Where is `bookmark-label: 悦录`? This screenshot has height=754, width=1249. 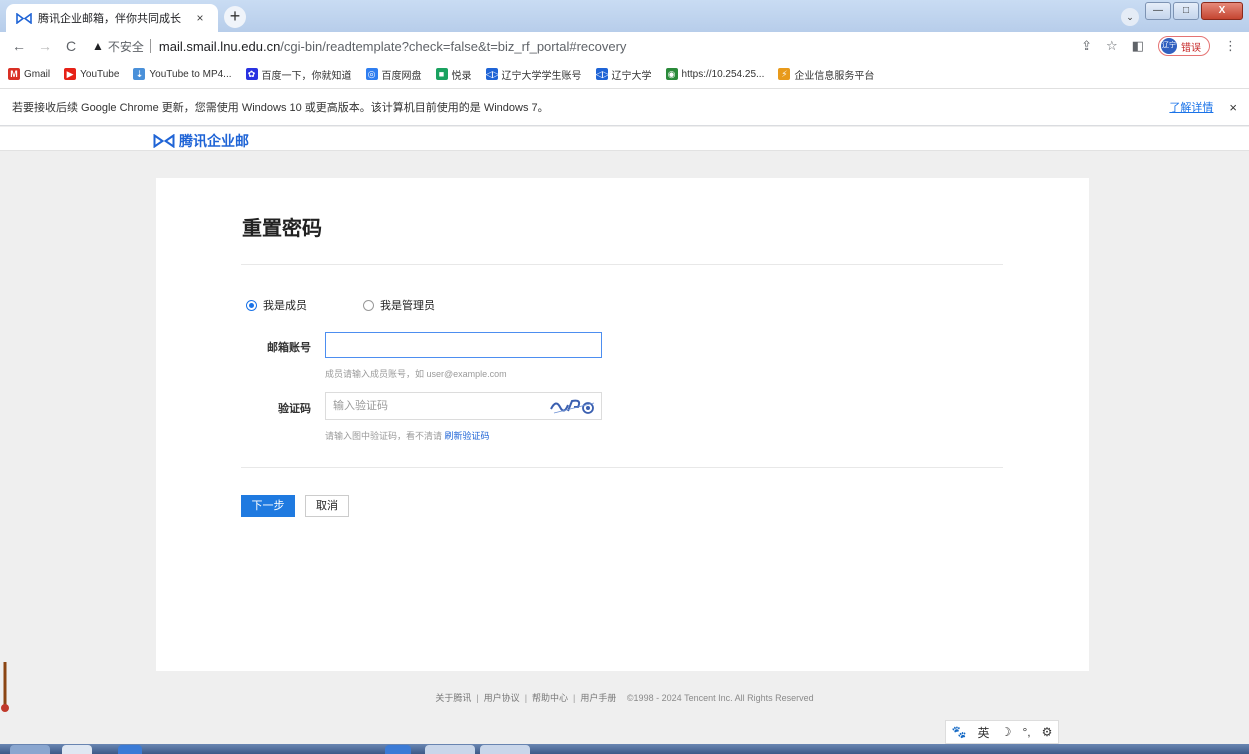 bookmark-label: 悦录 is located at coordinates (461, 76).